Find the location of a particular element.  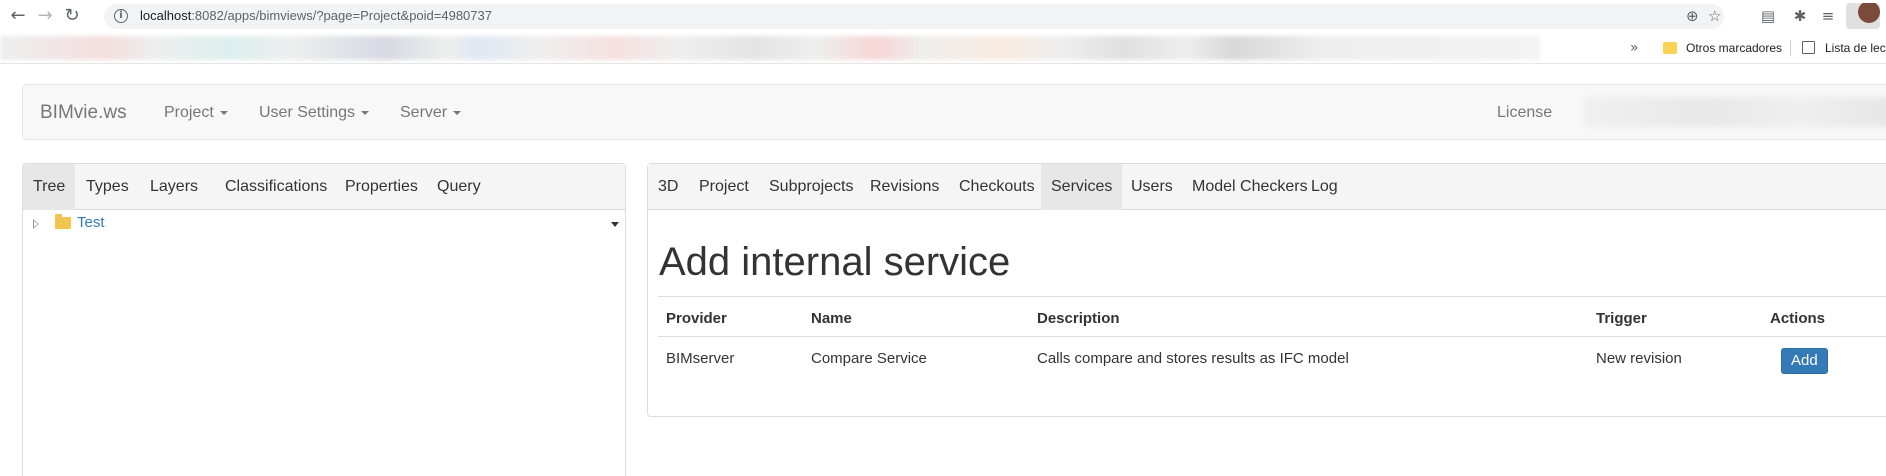

tab-services: Services is located at coordinates (1082, 187).